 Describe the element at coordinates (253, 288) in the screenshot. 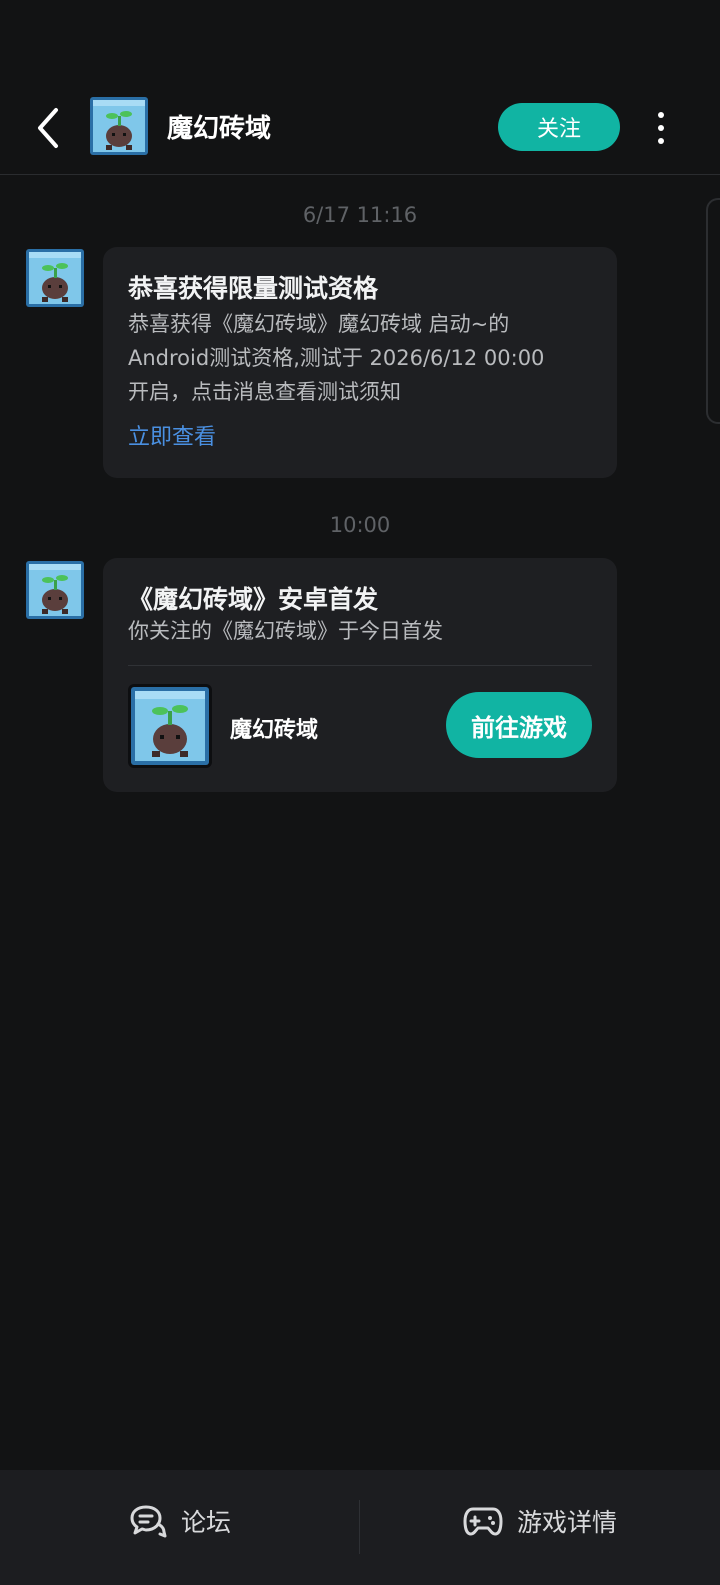

I see `message-title: 恭喜获得限量测试资格` at that location.